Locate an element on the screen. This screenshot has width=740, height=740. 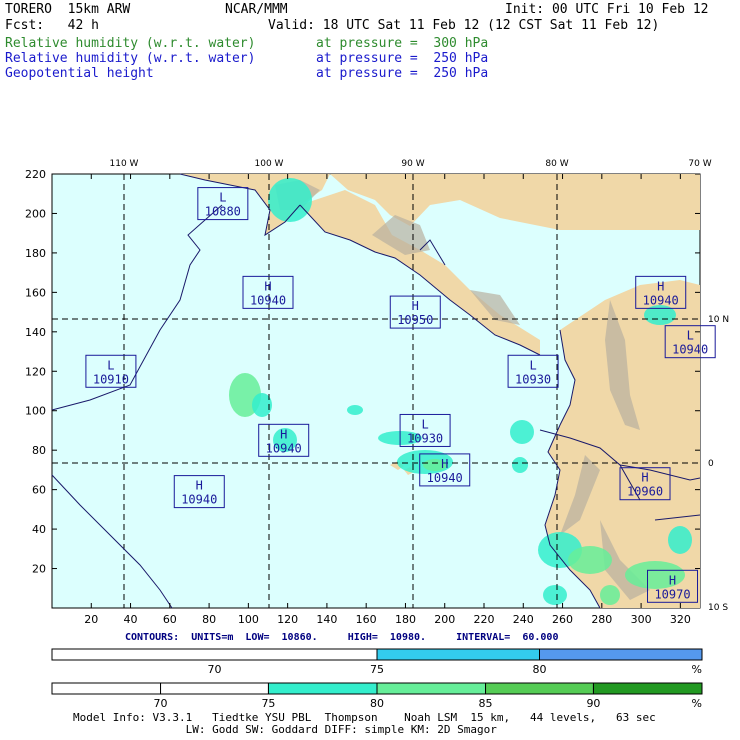
center-value-10: 10940 is located at coordinates (199, 500).